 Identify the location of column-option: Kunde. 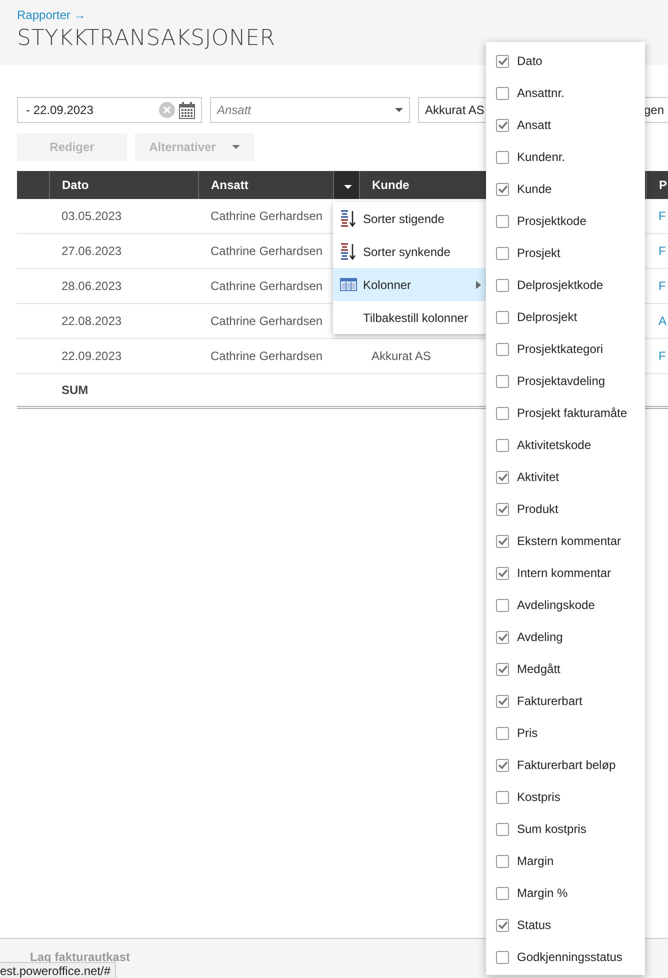
(565, 189).